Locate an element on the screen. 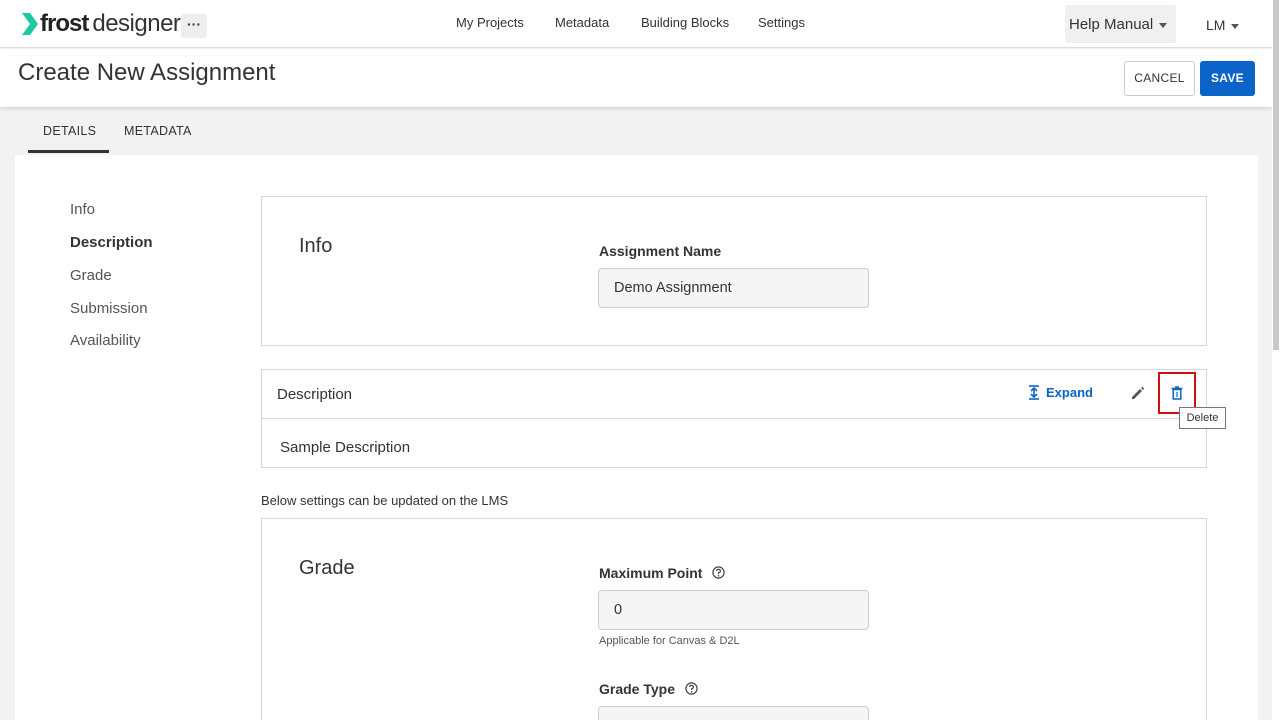 This screenshot has height=720, width=1280. description-header-label: Description is located at coordinates (315, 394).